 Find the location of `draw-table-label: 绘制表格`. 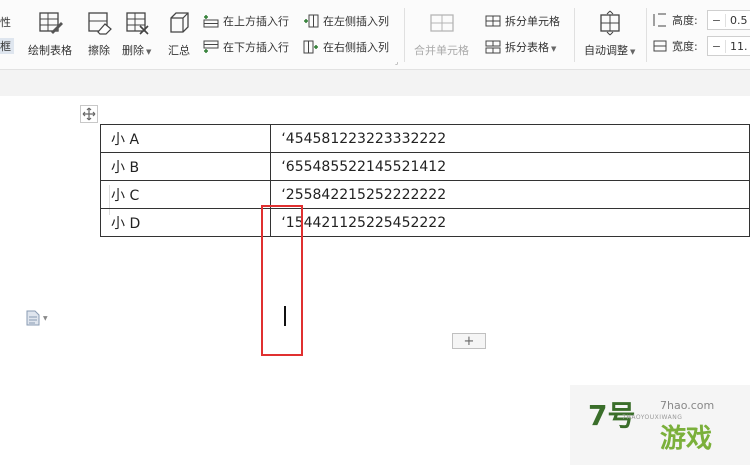

draw-table-label: 绘制表格 is located at coordinates (50, 50).